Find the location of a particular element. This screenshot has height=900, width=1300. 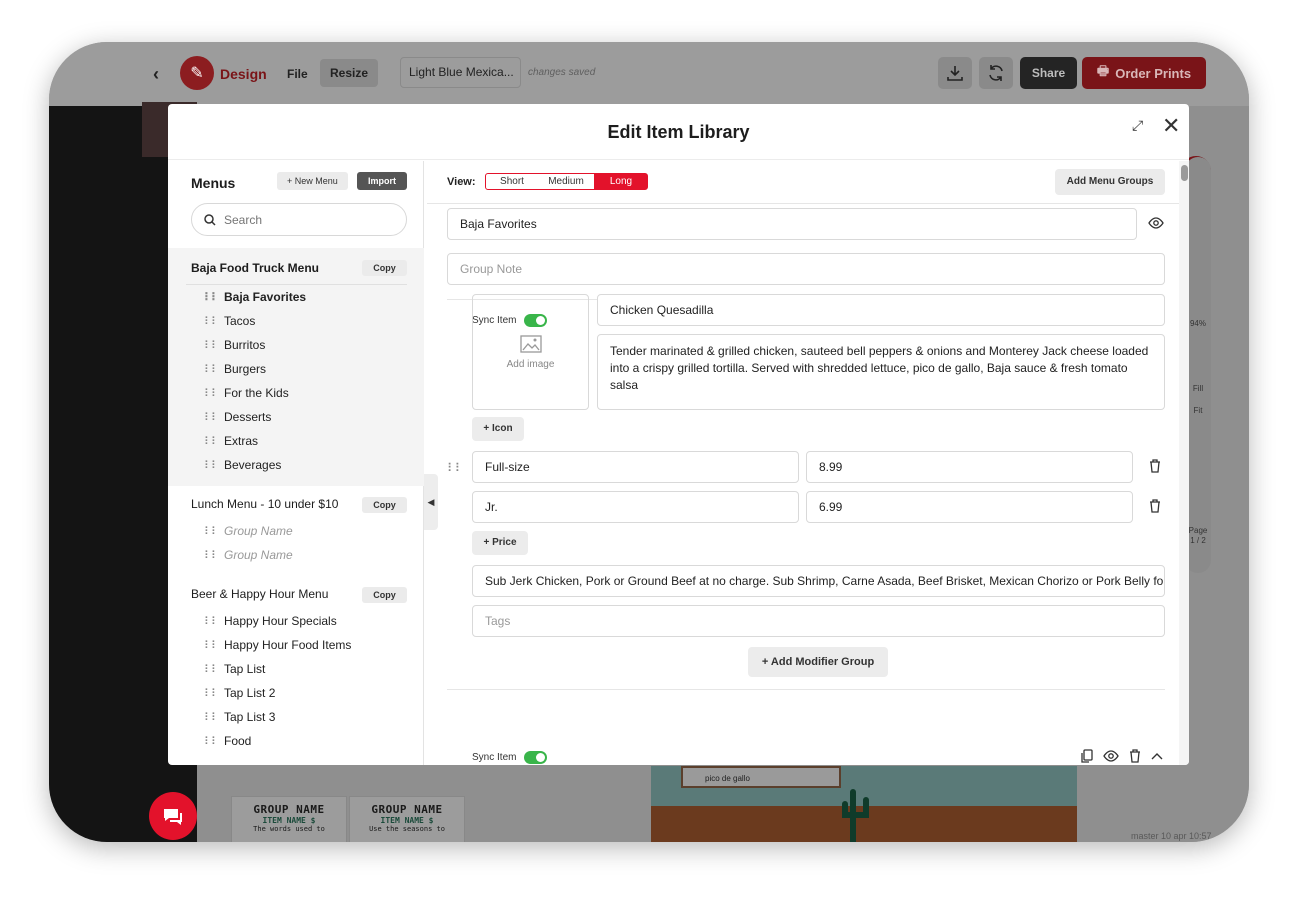

group-item: ⠇⠇ Burgers is located at coordinates (235, 369).